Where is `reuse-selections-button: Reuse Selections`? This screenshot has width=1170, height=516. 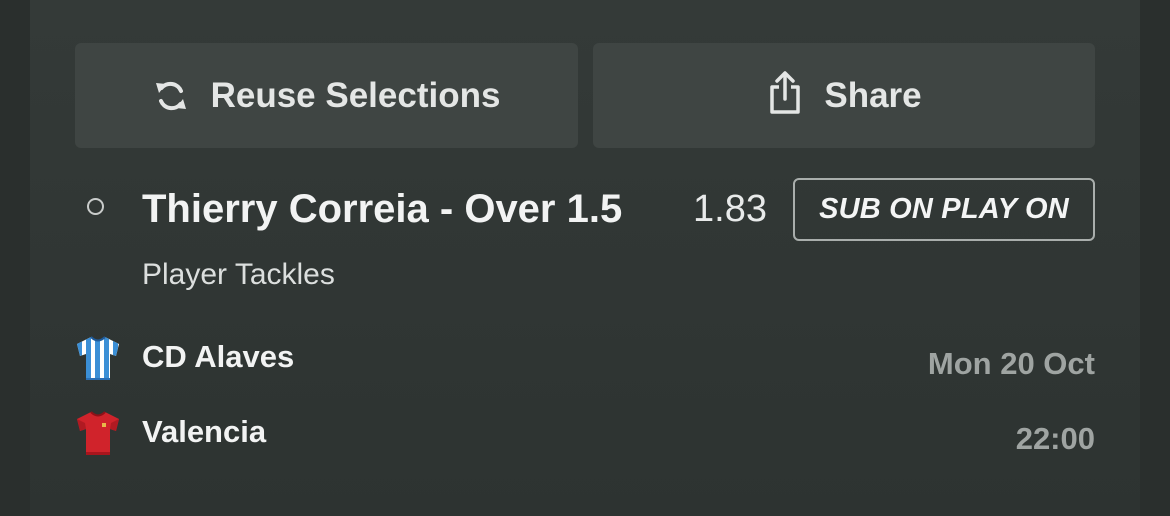 reuse-selections-button: Reuse Selections is located at coordinates (326, 95).